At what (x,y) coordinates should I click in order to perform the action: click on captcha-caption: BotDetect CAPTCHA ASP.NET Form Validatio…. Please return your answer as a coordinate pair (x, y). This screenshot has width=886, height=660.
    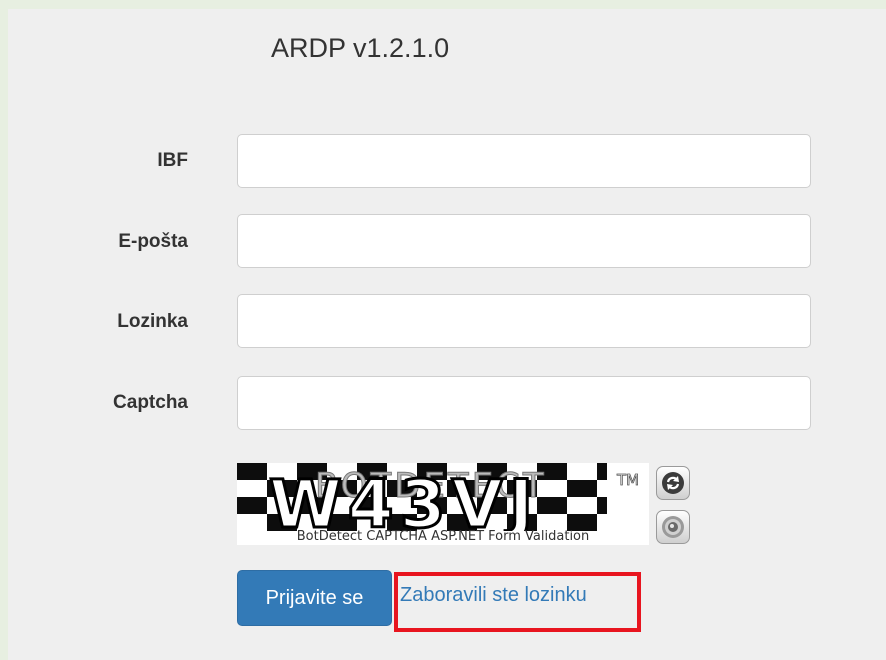
    Looking at the image, I should click on (443, 536).